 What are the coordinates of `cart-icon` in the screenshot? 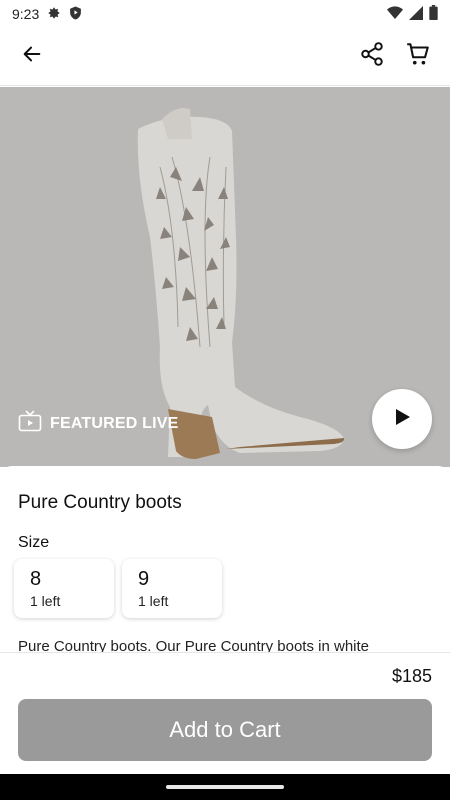 It's located at (418, 56).